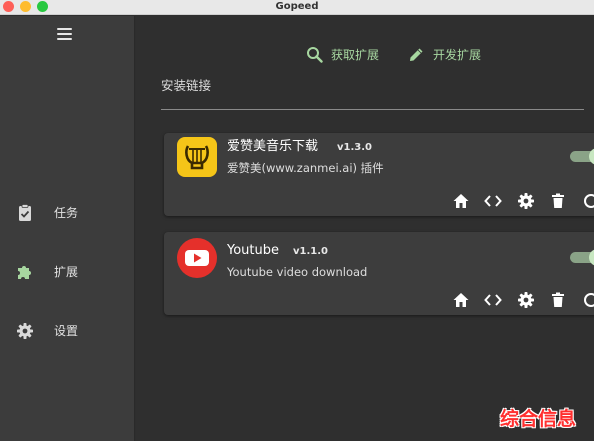  What do you see at coordinates (372, 94) in the screenshot?
I see `install-link-input: 安装链接` at bounding box center [372, 94].